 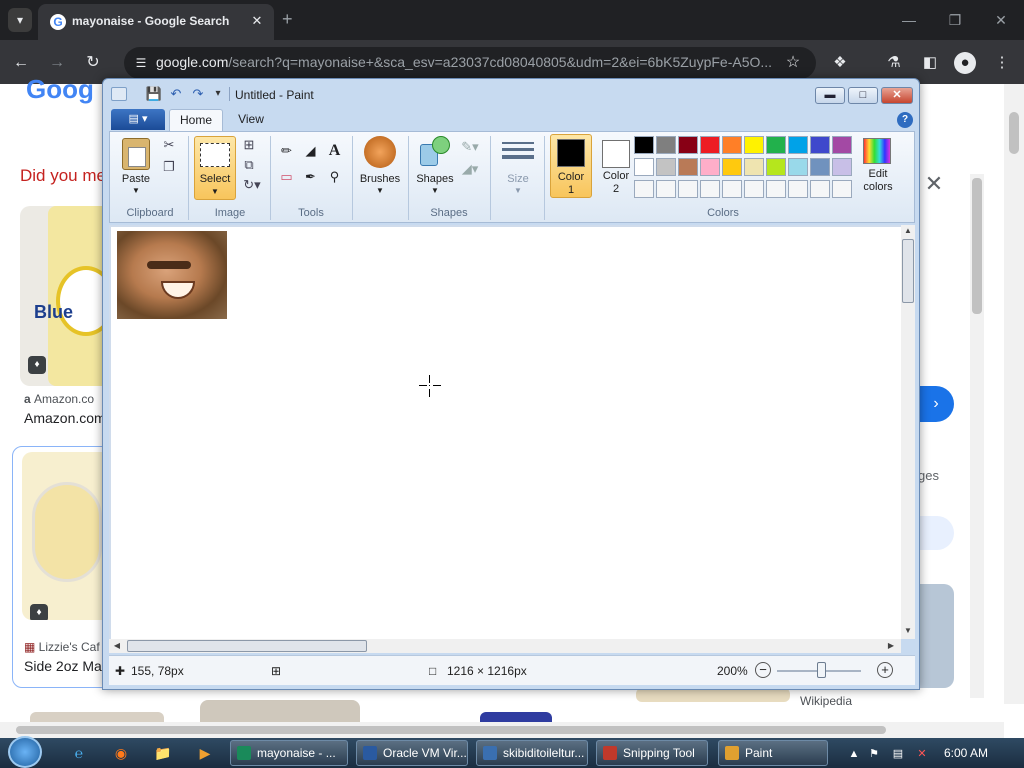 I want to click on edit-colors-button: Edit colors, so click(x=878, y=167).